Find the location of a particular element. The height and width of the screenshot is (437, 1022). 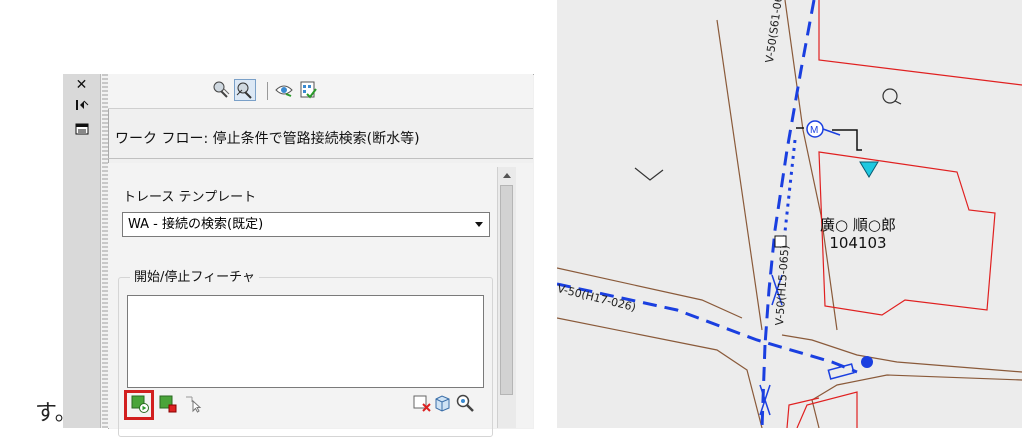

cube-icon is located at coordinates (442, 403).